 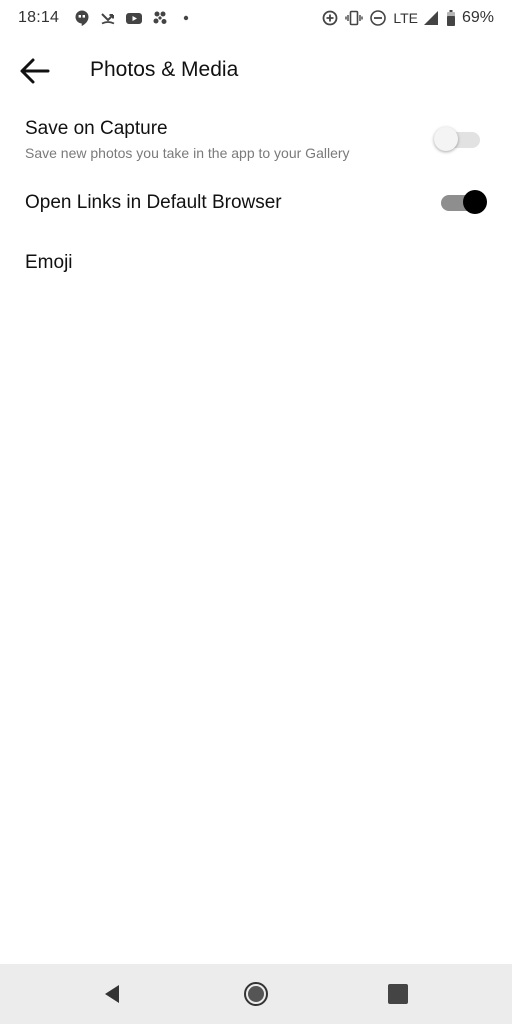 What do you see at coordinates (49, 262) in the screenshot?
I see `setting-title: Emoji` at bounding box center [49, 262].